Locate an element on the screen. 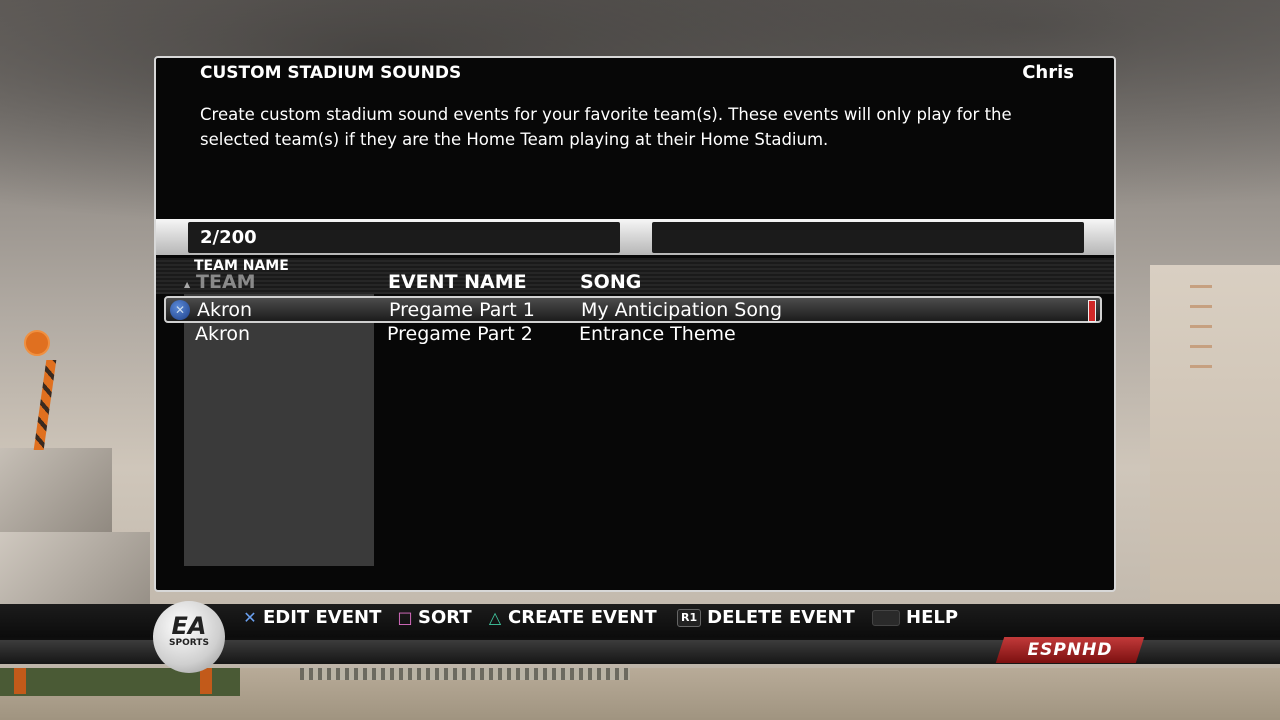 This screenshot has height=720, width=1280. table-header: TEAM NAME ▲ TEAM EVENT NAME SONG is located at coordinates (635, 276).